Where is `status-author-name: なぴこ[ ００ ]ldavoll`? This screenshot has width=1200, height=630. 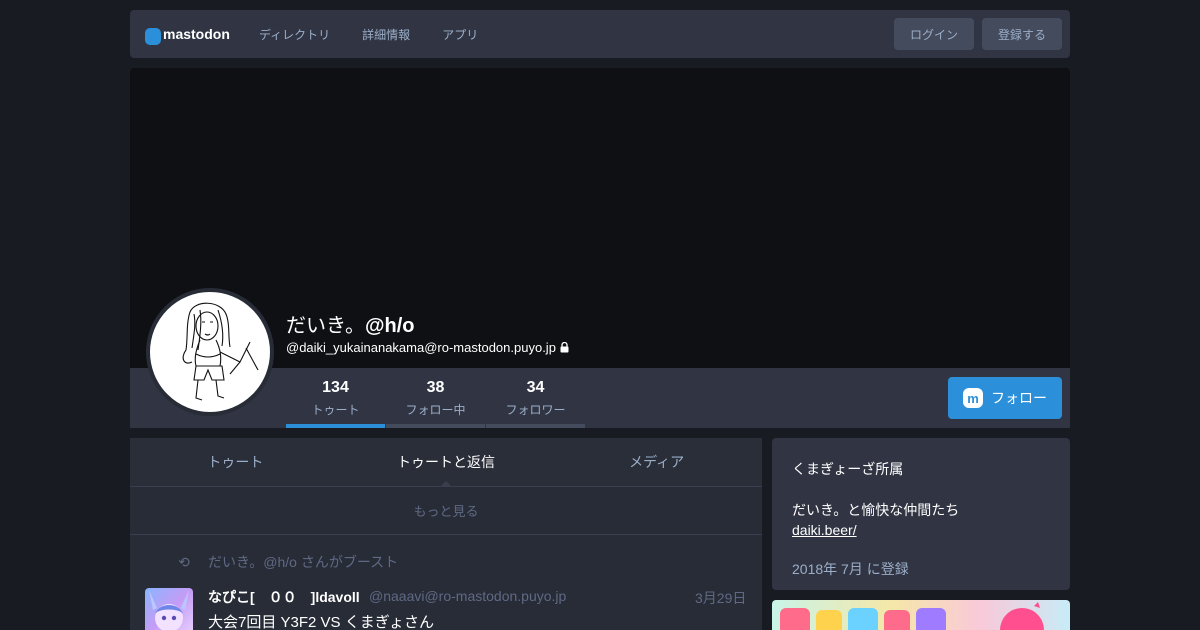
status-author-name: なぴこ[ ００ ]ldavoll is located at coordinates (284, 597).